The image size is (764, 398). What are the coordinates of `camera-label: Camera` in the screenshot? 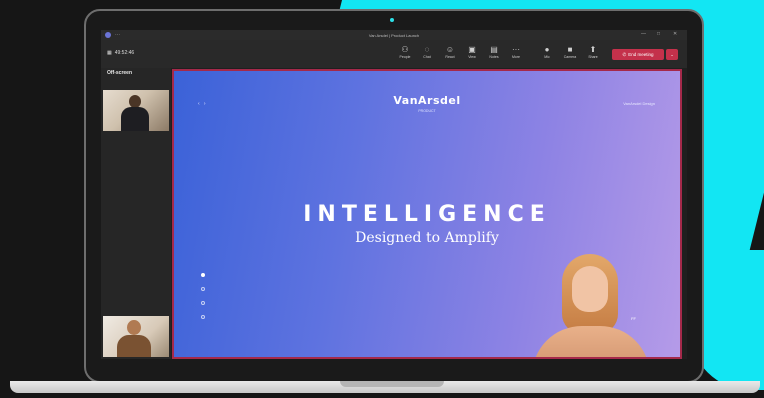 It's located at (570, 57).